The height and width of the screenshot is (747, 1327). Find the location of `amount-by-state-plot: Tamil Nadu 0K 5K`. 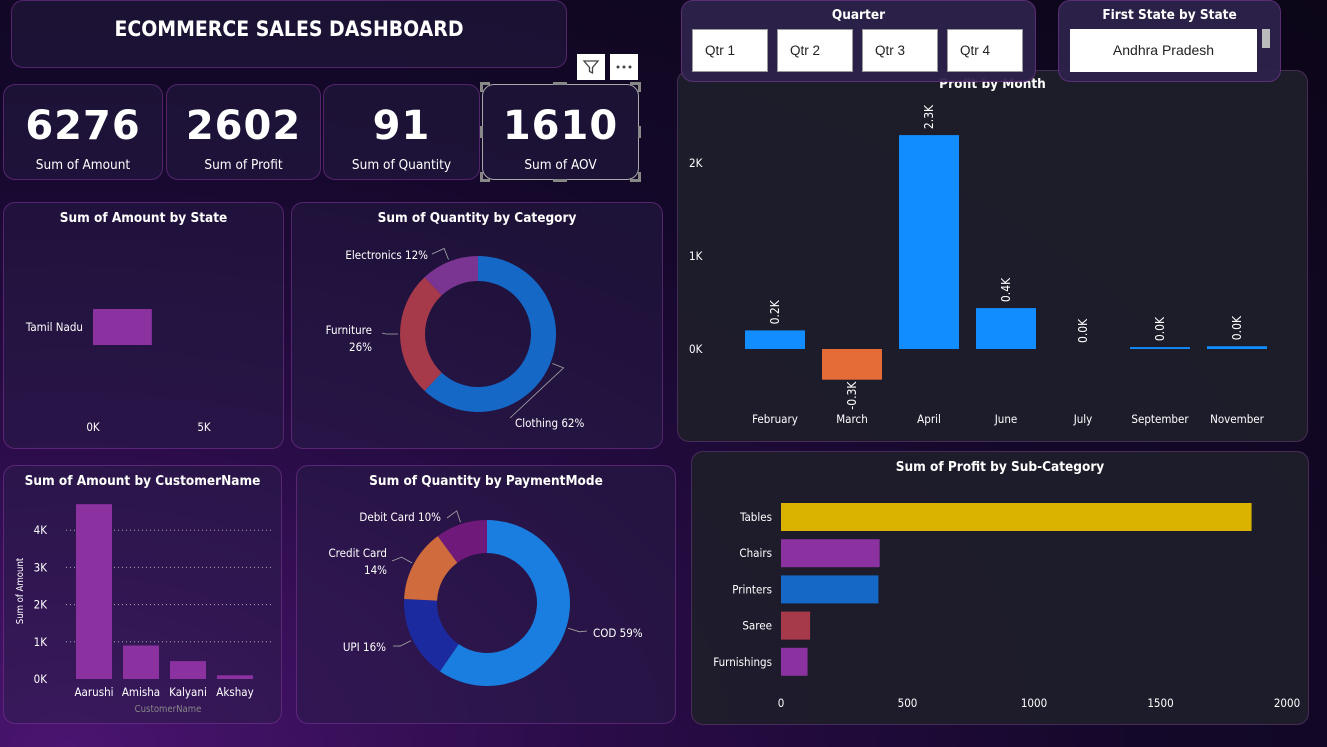

amount-by-state-plot: Tamil Nadu 0K 5K is located at coordinates (118, 371).